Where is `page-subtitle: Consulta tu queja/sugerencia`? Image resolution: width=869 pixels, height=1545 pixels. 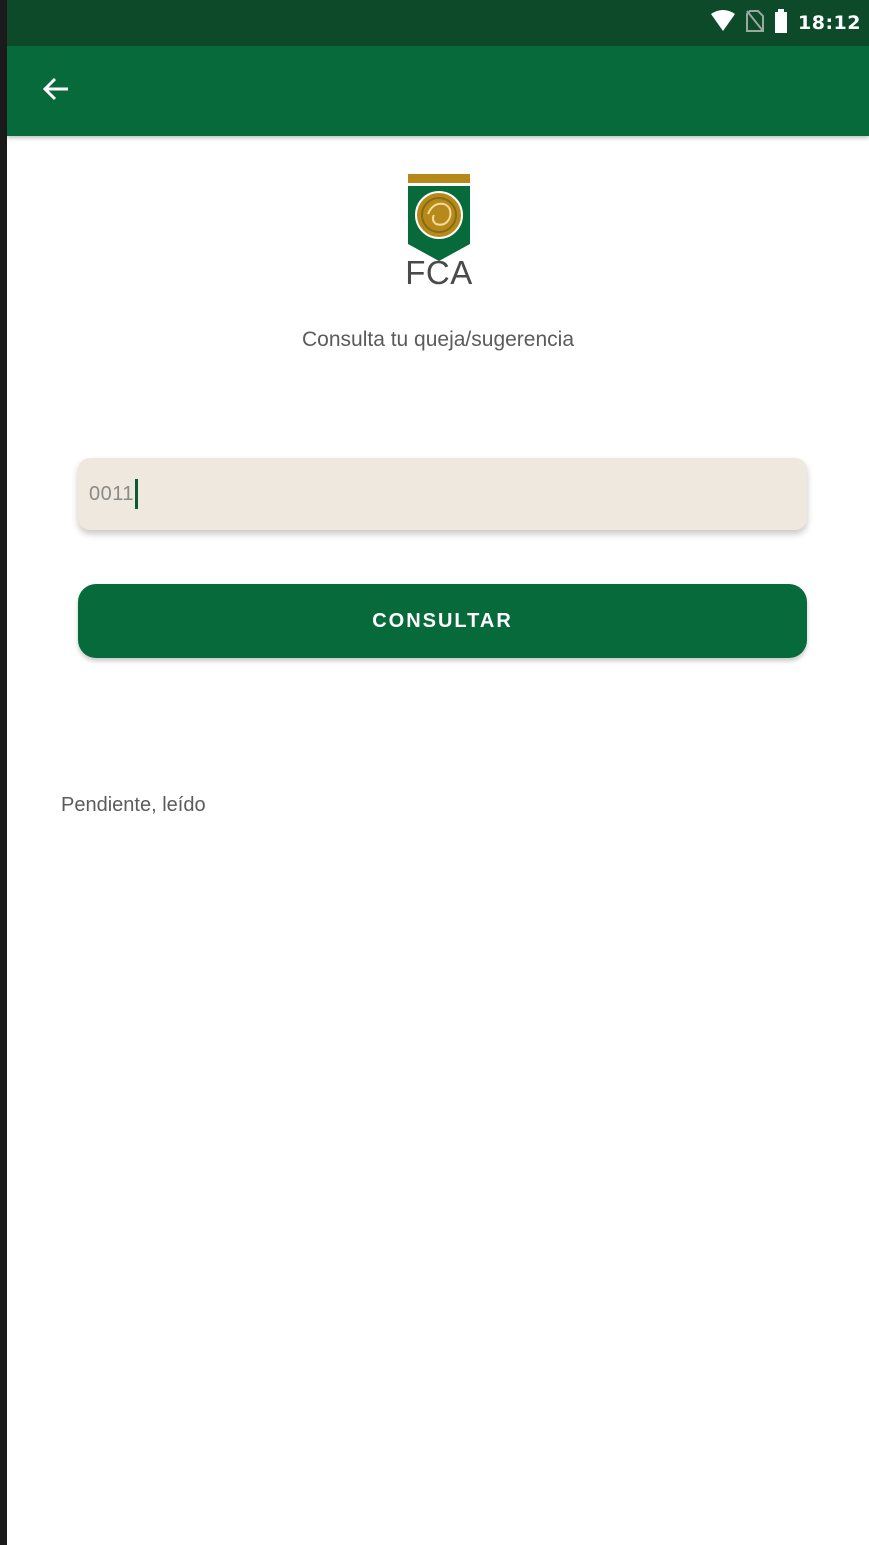
page-subtitle: Consulta tu queja/sugerencia is located at coordinates (437, 339).